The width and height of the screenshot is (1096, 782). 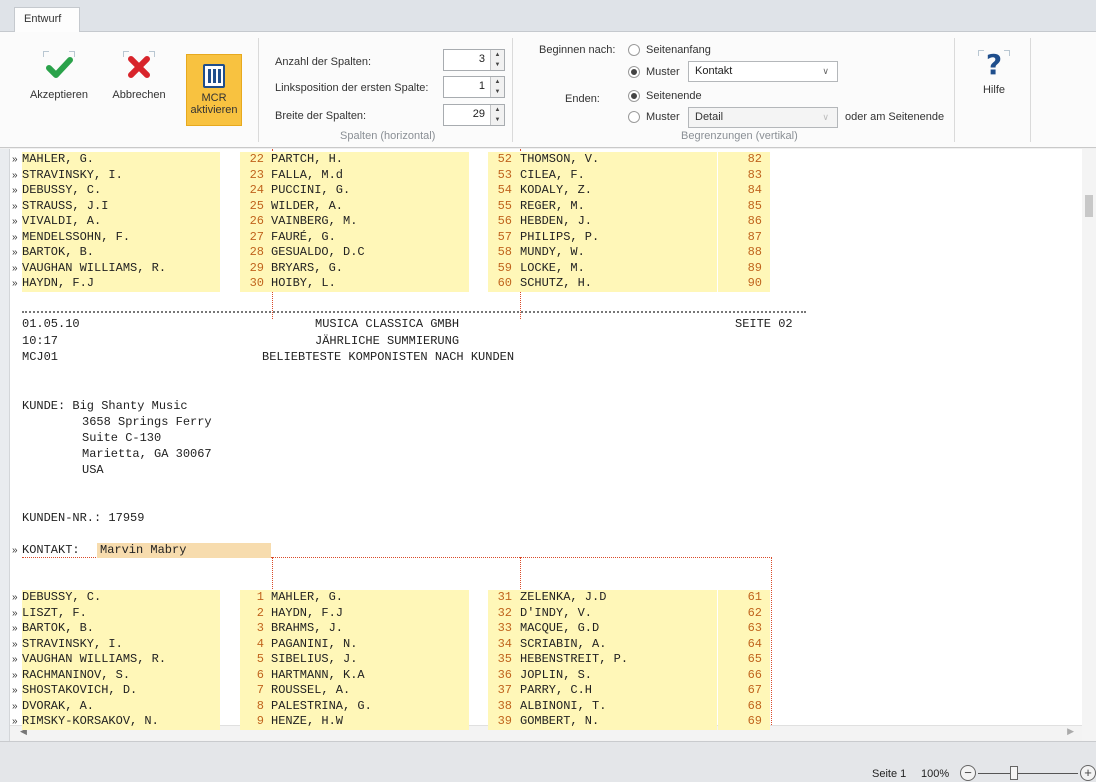 I want to click on composer-name: PUCCINI, G., so click(x=311, y=190).